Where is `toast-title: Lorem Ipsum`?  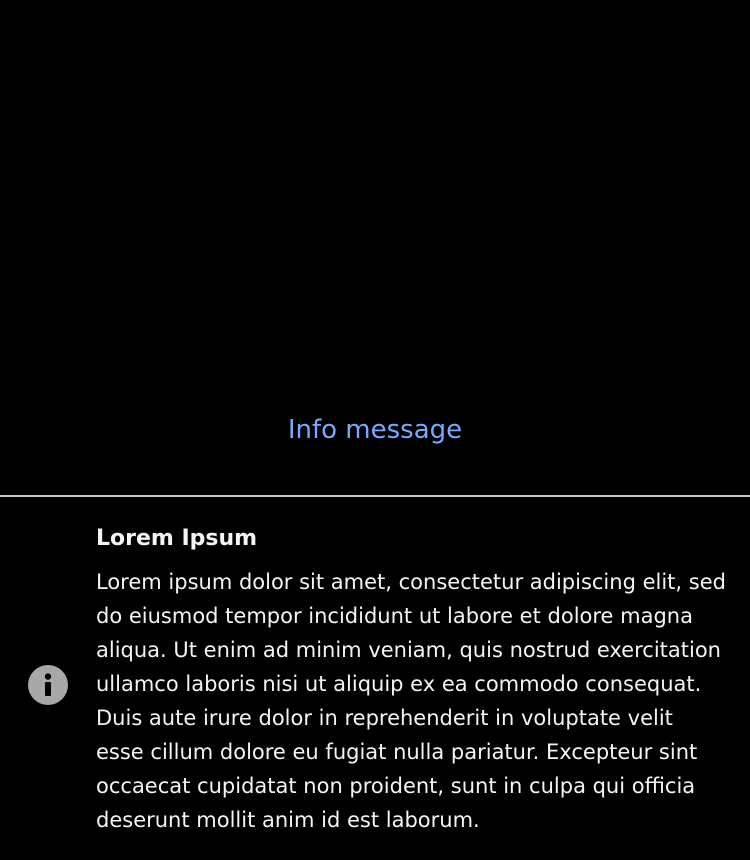
toast-title: Lorem Ipsum is located at coordinates (177, 538).